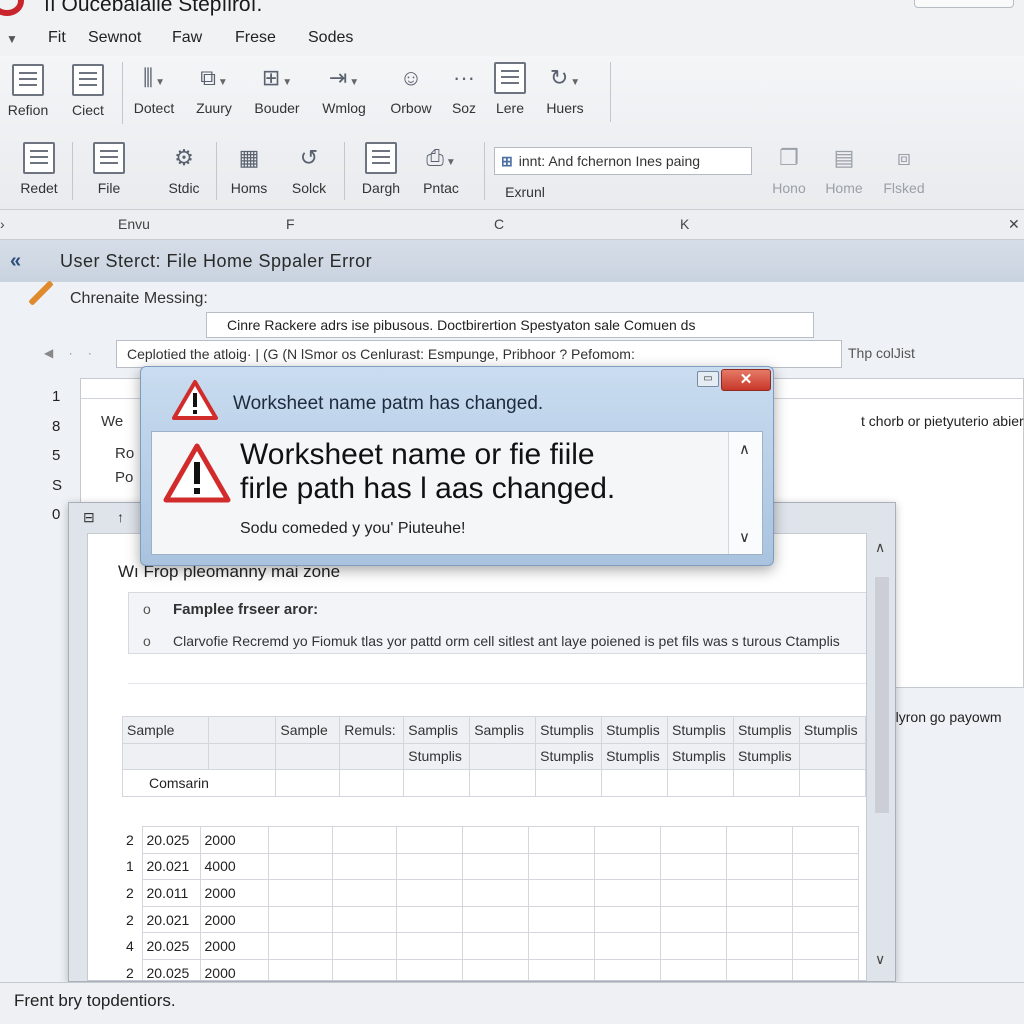 The width and height of the screenshot is (1024, 1024). What do you see at coordinates (234, 866) in the screenshot?
I see `table-cell: 4000` at bounding box center [234, 866].